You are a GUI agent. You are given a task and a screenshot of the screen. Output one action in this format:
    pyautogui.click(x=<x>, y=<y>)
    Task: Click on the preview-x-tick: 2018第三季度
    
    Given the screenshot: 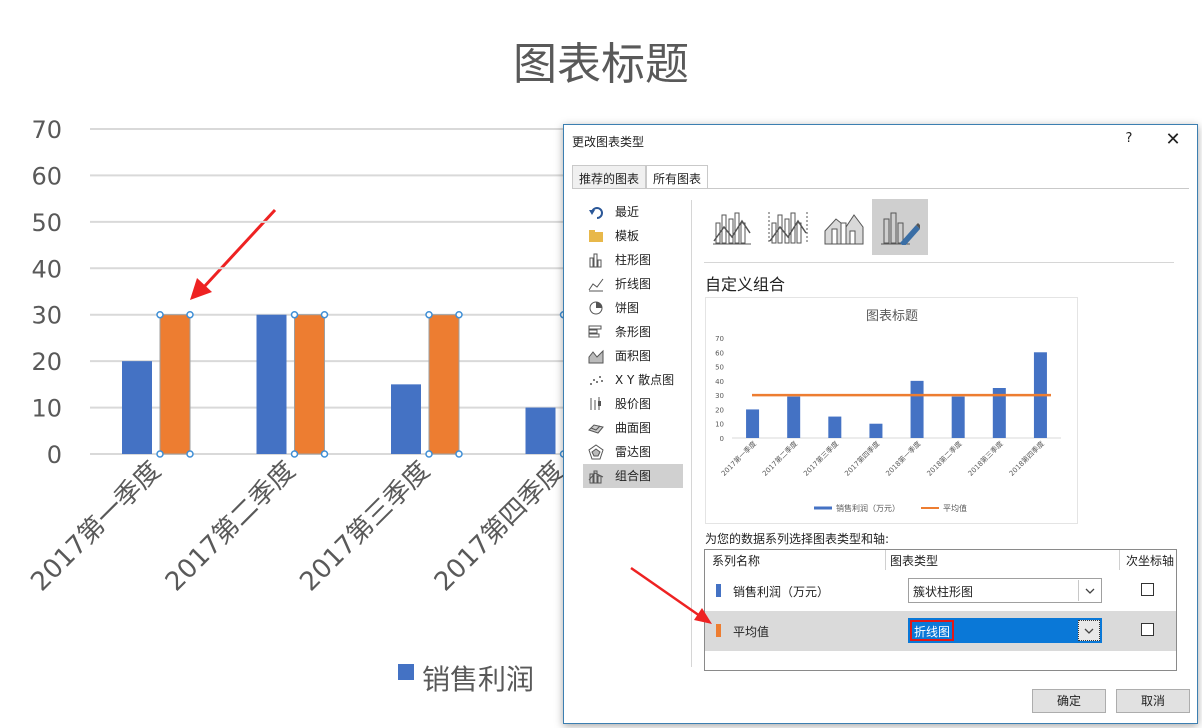 What is the action you would take?
    pyautogui.click(x=985, y=458)
    